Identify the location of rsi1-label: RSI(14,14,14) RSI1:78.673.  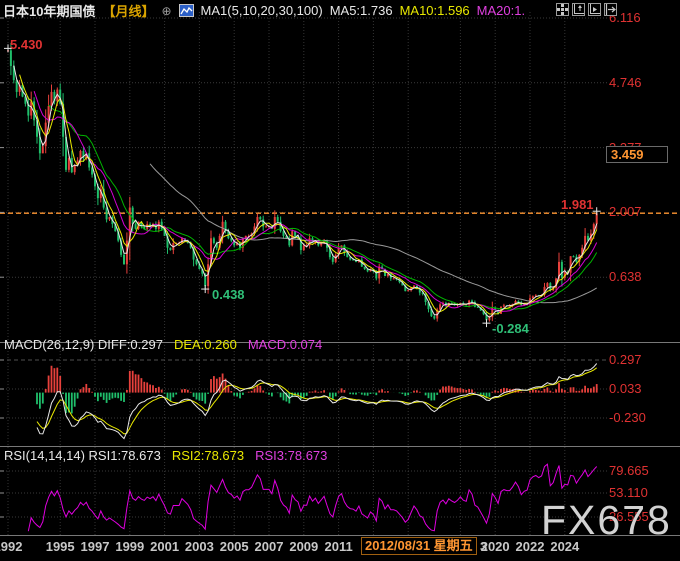
(82, 455).